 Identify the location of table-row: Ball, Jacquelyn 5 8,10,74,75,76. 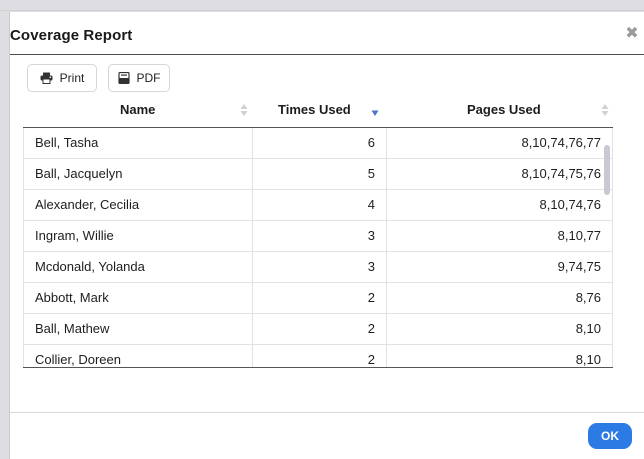
(318, 174).